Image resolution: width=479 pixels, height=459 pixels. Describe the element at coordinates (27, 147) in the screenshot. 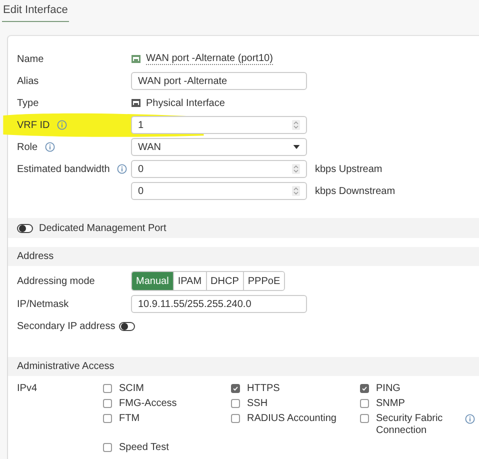

I see `field-label: Role` at that location.